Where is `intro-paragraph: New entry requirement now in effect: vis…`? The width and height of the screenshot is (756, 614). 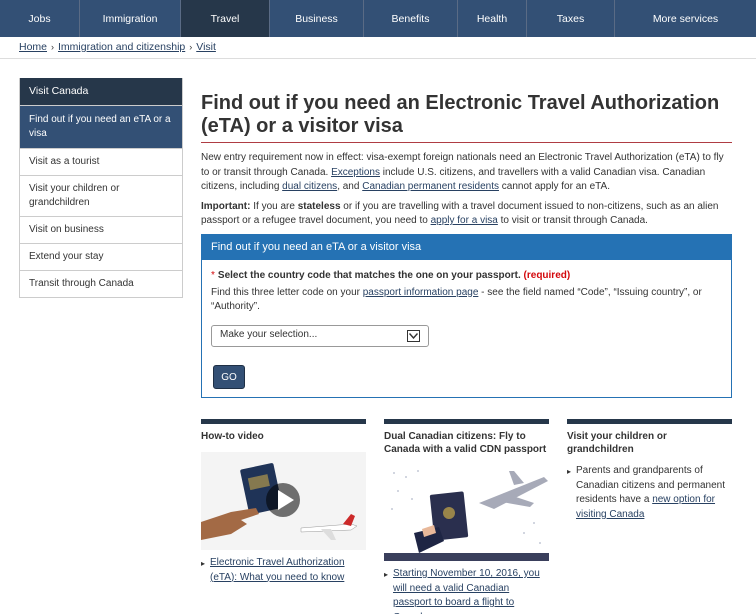
intro-paragraph: New entry requirement now in effect: vis… is located at coordinates (462, 172).